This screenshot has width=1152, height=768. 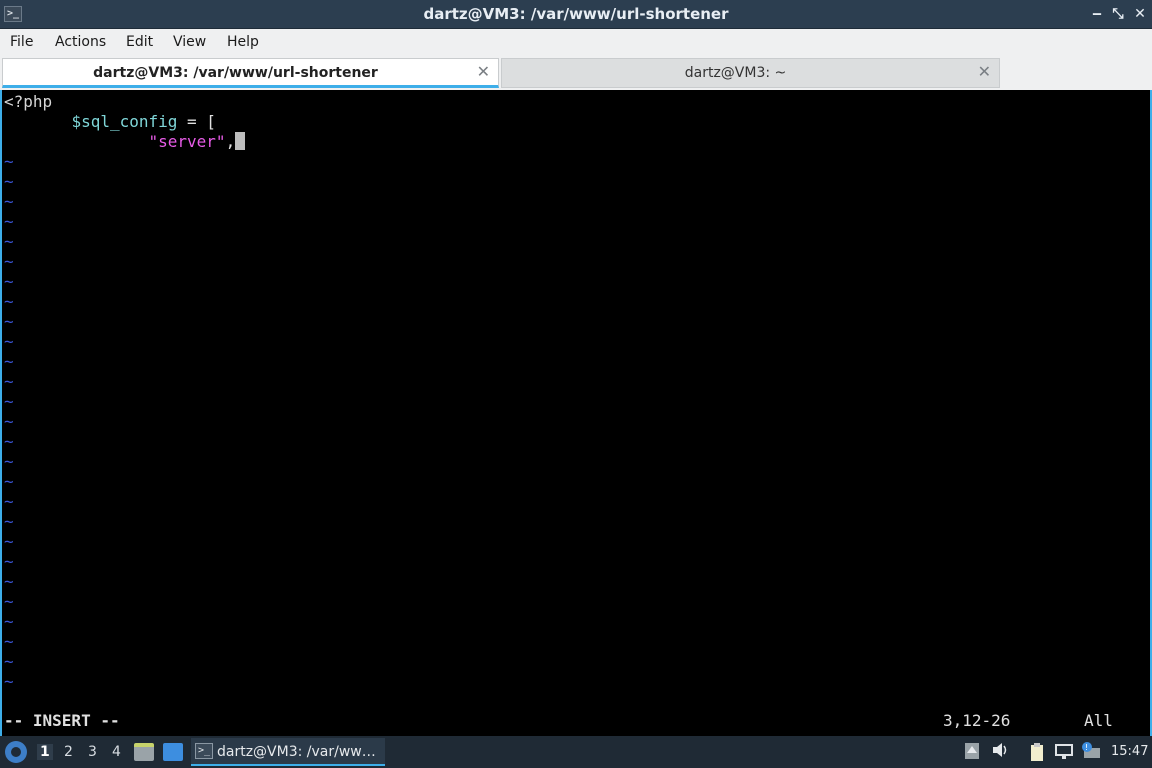 What do you see at coordinates (235, 73) in the screenshot?
I see `tab-label: dartz@VM3: /var/www/url-shortener` at bounding box center [235, 73].